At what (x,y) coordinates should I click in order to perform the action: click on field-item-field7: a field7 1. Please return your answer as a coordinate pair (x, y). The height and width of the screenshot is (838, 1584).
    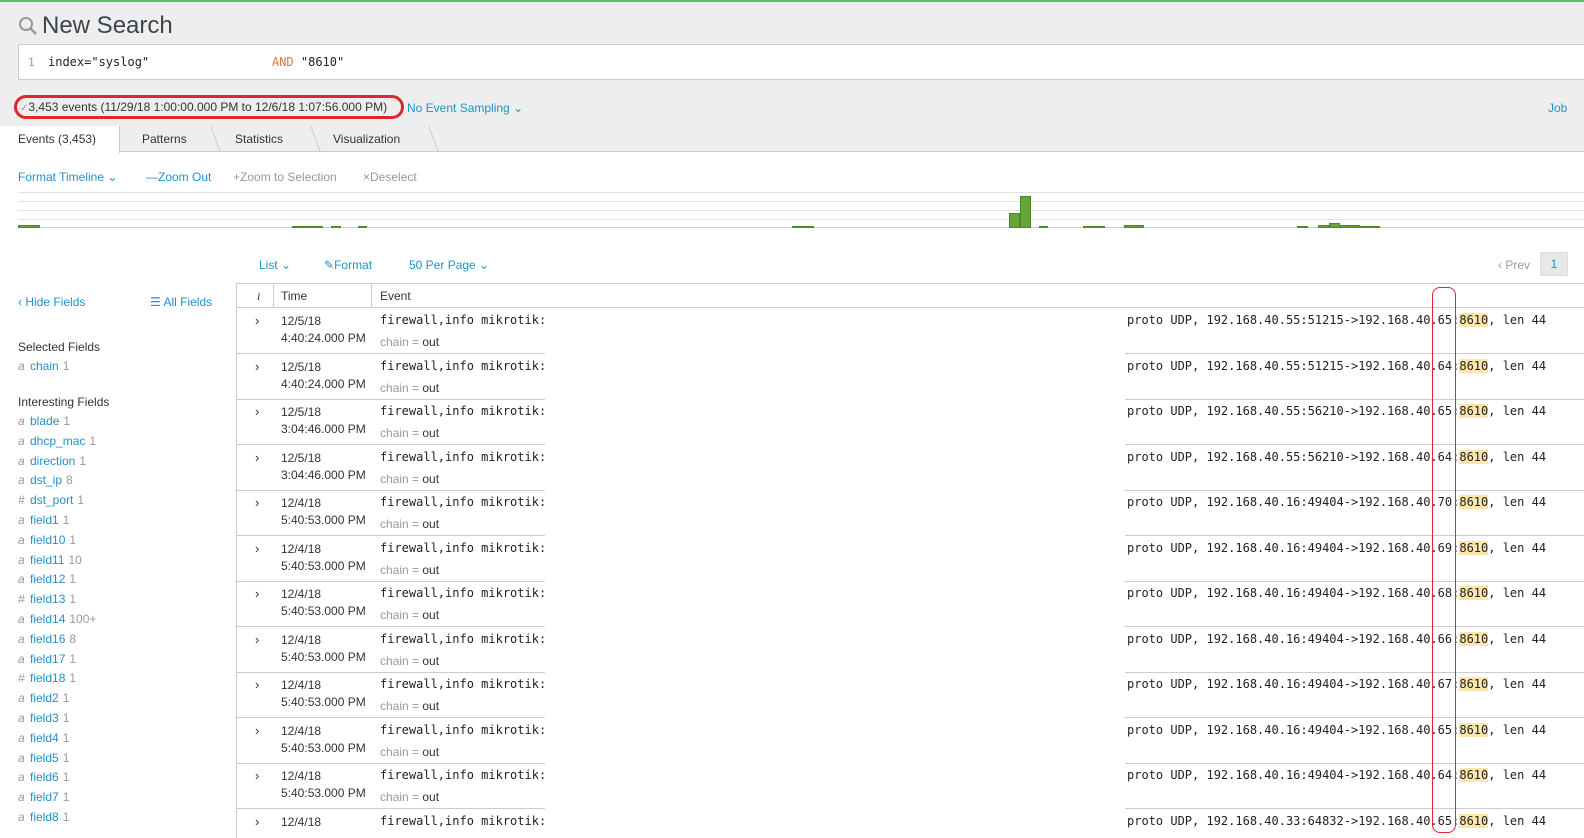
    Looking at the image, I should click on (43, 797).